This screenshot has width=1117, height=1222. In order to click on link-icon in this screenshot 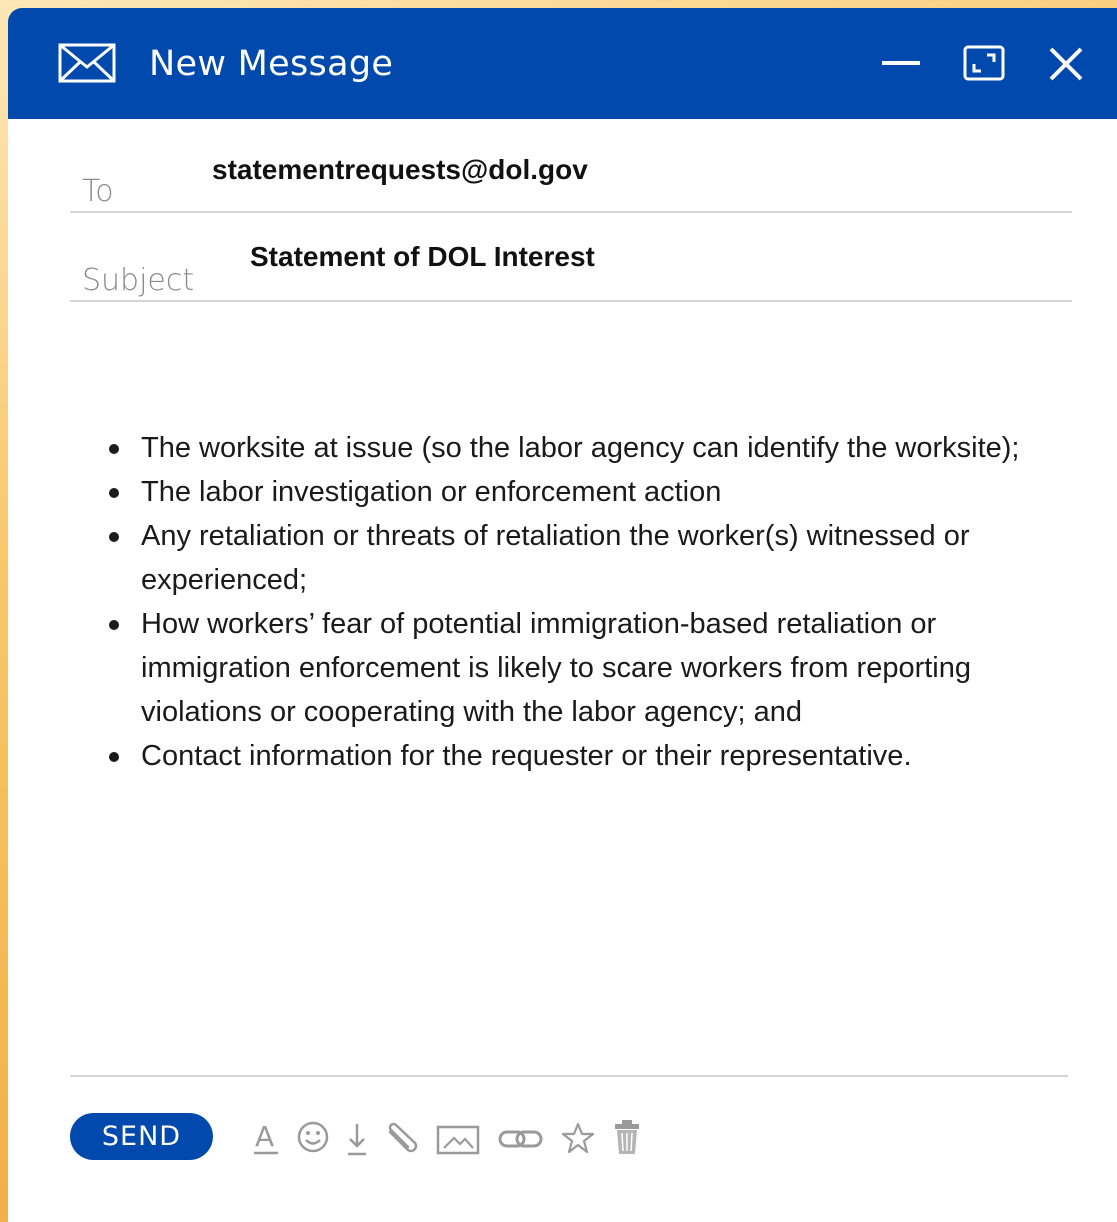, I will do `click(520, 1139)`.